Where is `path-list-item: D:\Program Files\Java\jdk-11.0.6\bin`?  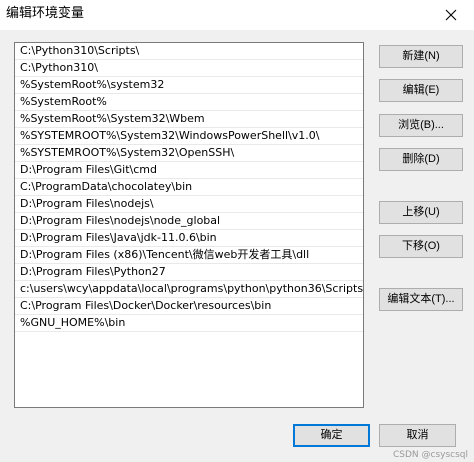 path-list-item: D:\Program Files\Java\jdk-11.0.6\bin is located at coordinates (189, 238).